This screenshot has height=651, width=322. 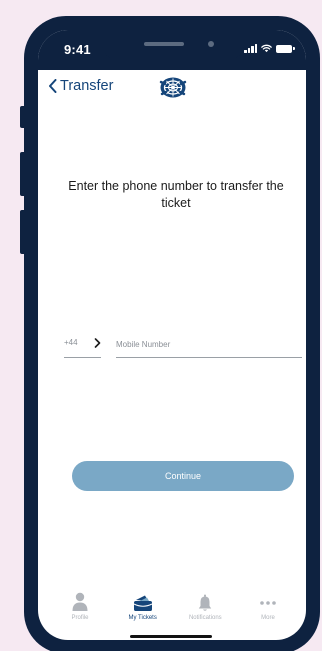 I want to click on status-time: 9:41, so click(x=77, y=49).